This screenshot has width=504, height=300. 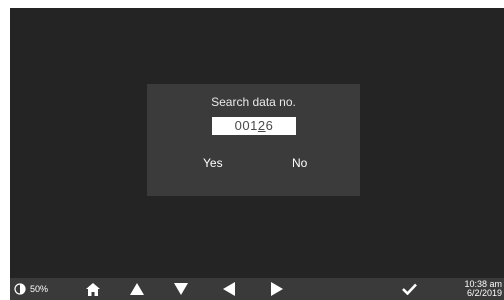 I want to click on down-arrow-icon, so click(x=181, y=289).